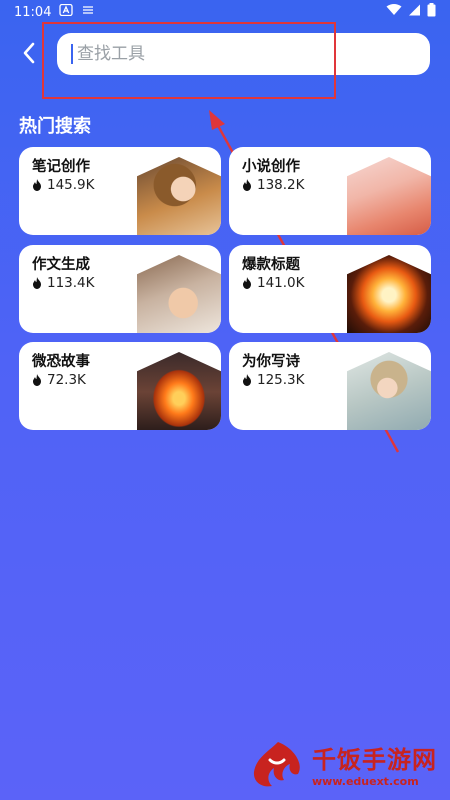 This screenshot has height=800, width=450. I want to click on signal-icon, so click(414, 12).